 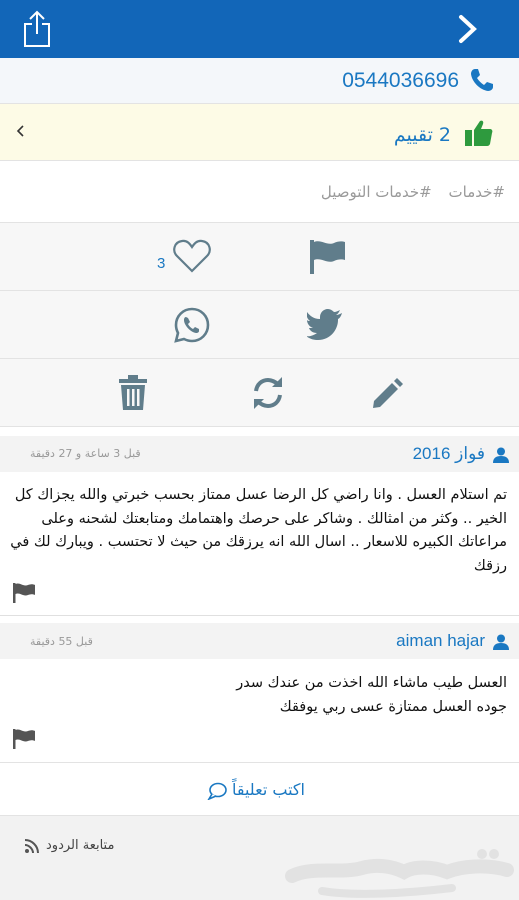 I want to click on comment-author: aiman hajar, so click(x=440, y=641).